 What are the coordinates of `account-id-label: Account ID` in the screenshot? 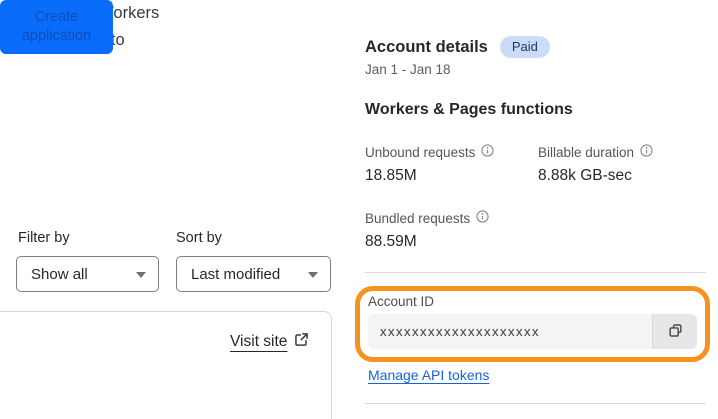 It's located at (401, 301).